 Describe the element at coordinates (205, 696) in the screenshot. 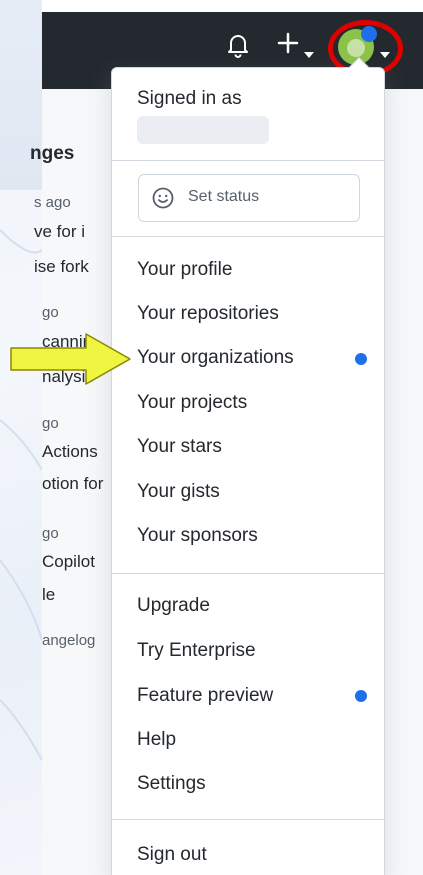

I see `menu-item-feature-preview: Feature preview` at that location.